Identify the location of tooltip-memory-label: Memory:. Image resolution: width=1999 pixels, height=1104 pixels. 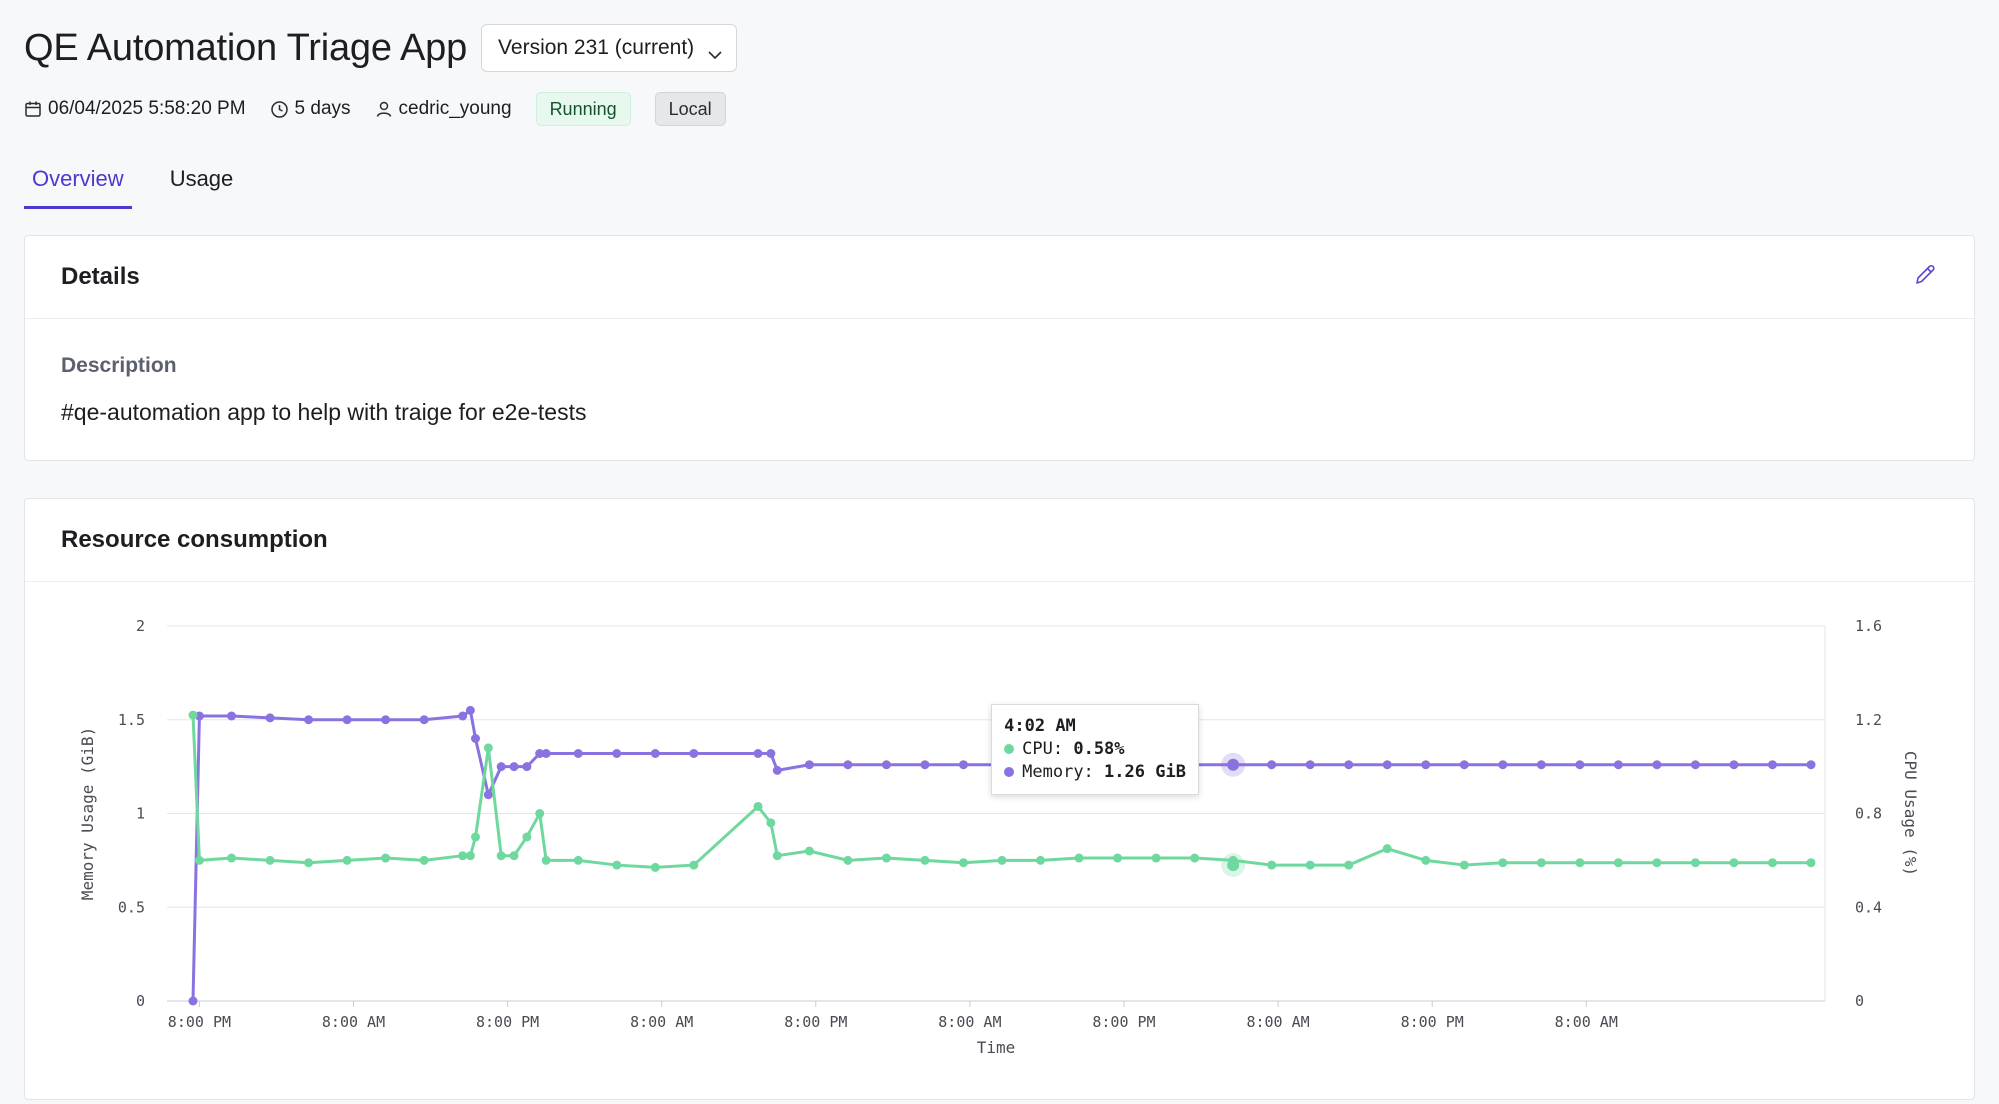
(1058, 772).